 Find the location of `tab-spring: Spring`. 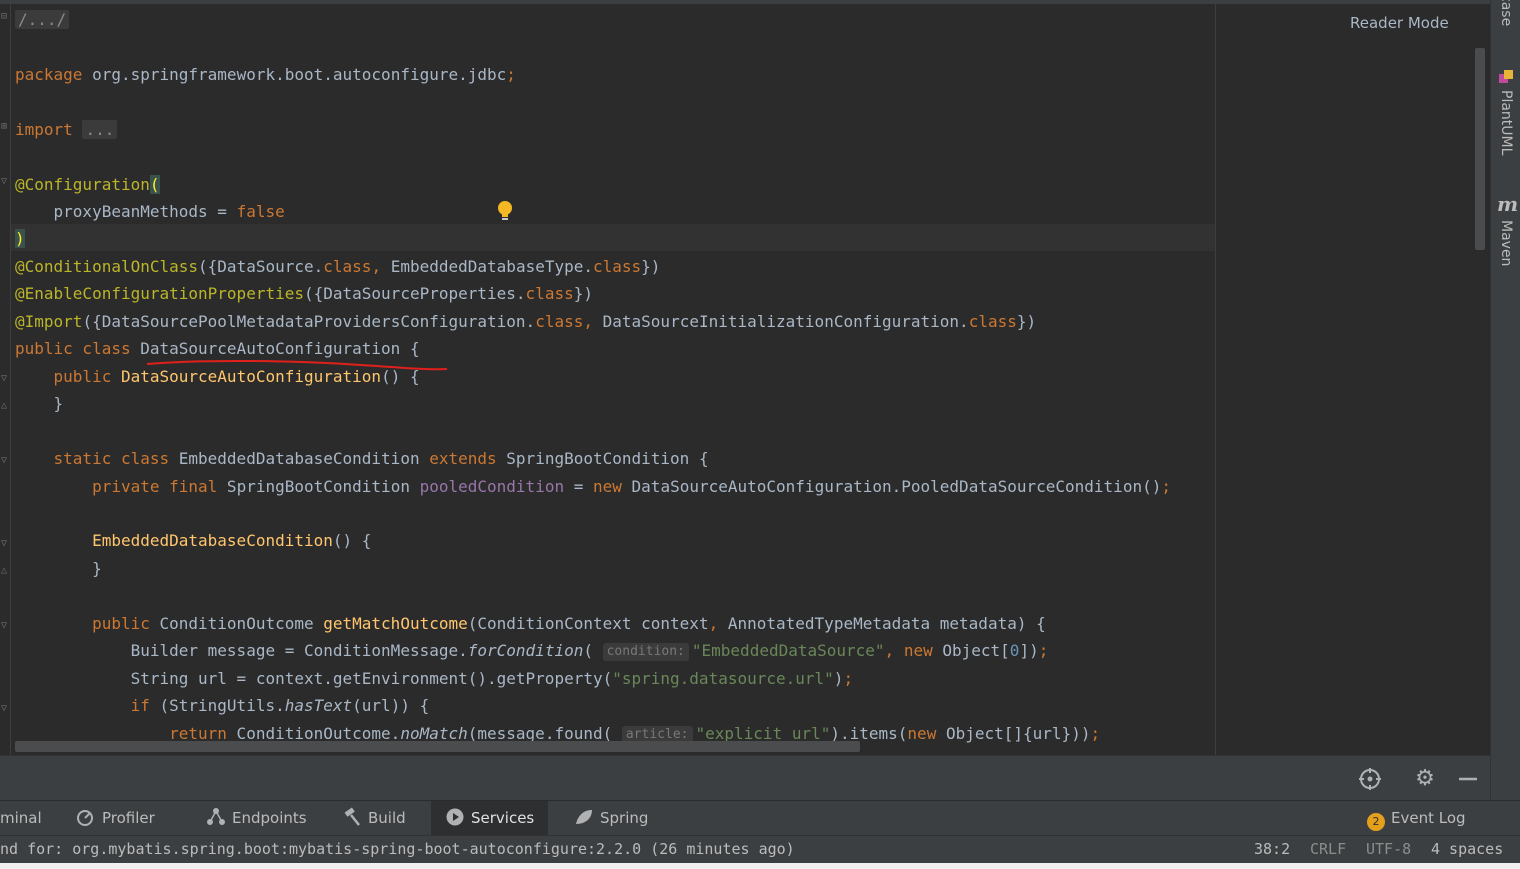

tab-spring: Spring is located at coordinates (611, 818).